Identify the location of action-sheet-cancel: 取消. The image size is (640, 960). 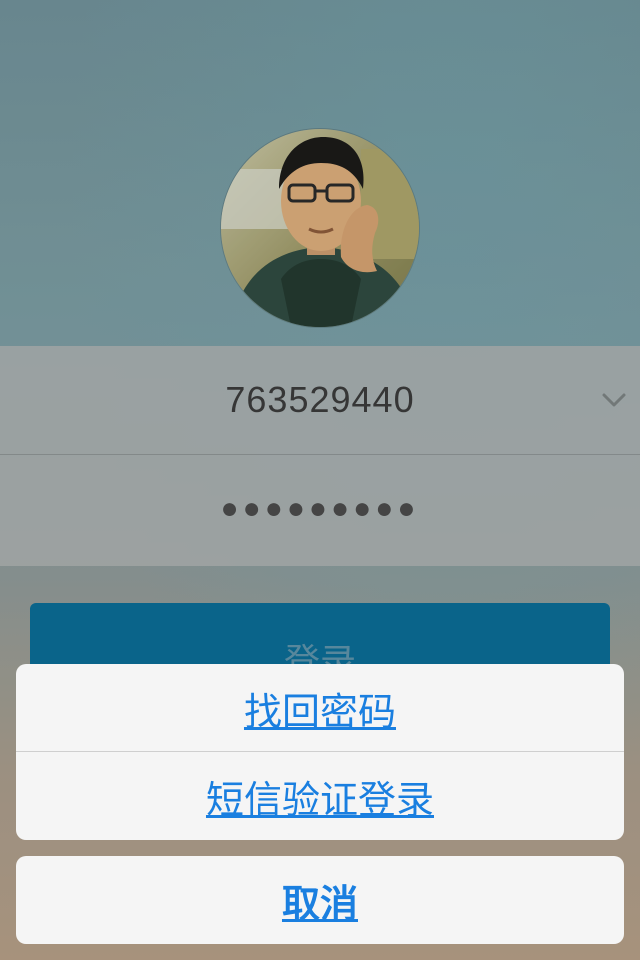
(320, 900).